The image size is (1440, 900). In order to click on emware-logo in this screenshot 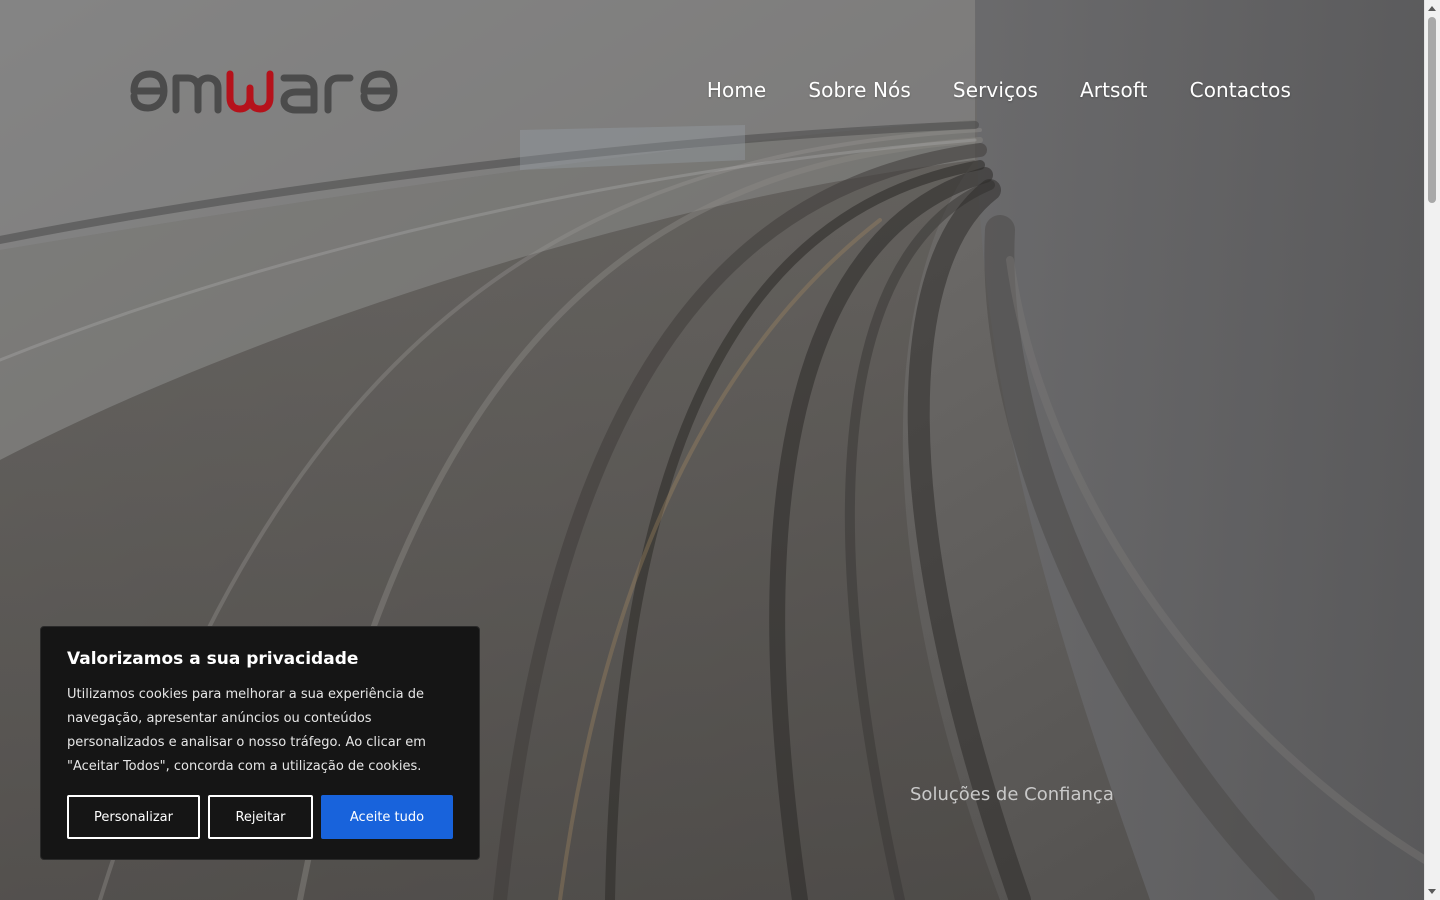, I will do `click(268, 92)`.